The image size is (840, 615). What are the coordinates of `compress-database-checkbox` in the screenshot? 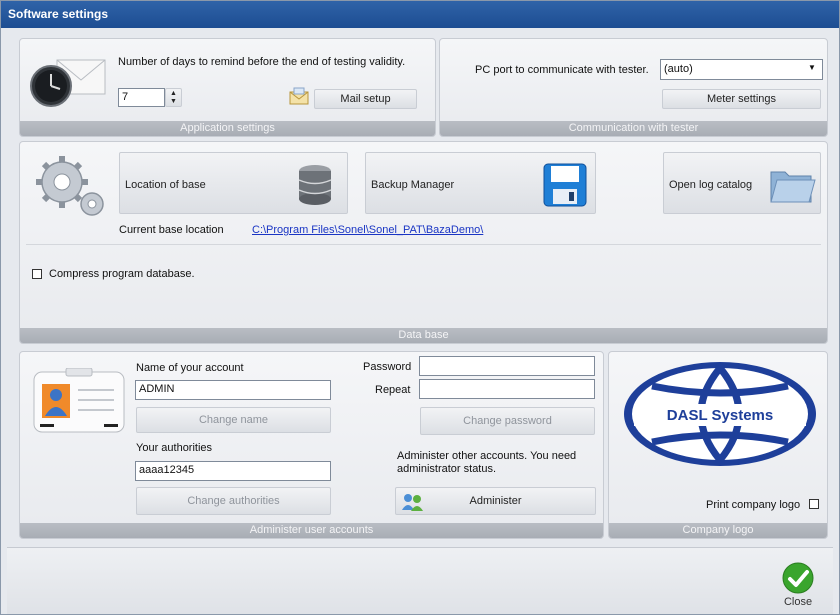 It's located at (37, 274).